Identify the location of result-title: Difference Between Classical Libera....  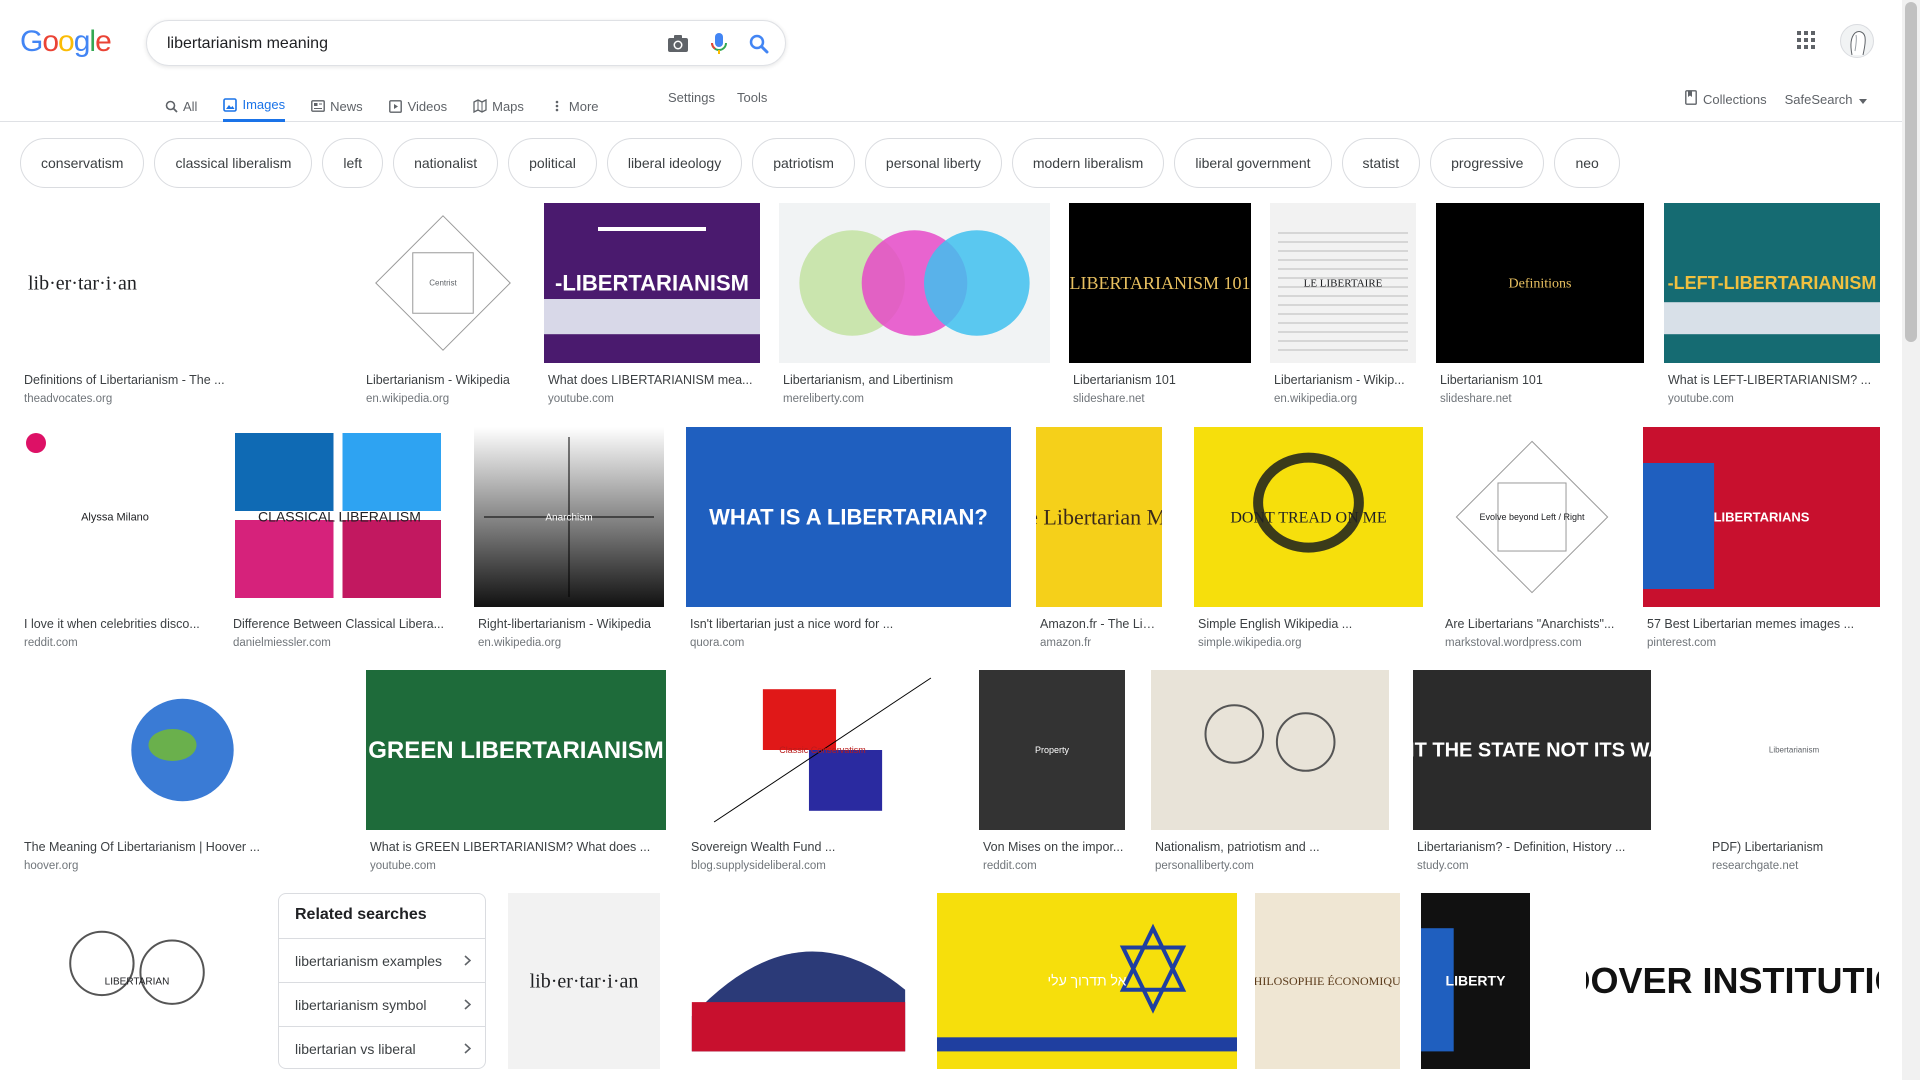
(341, 624).